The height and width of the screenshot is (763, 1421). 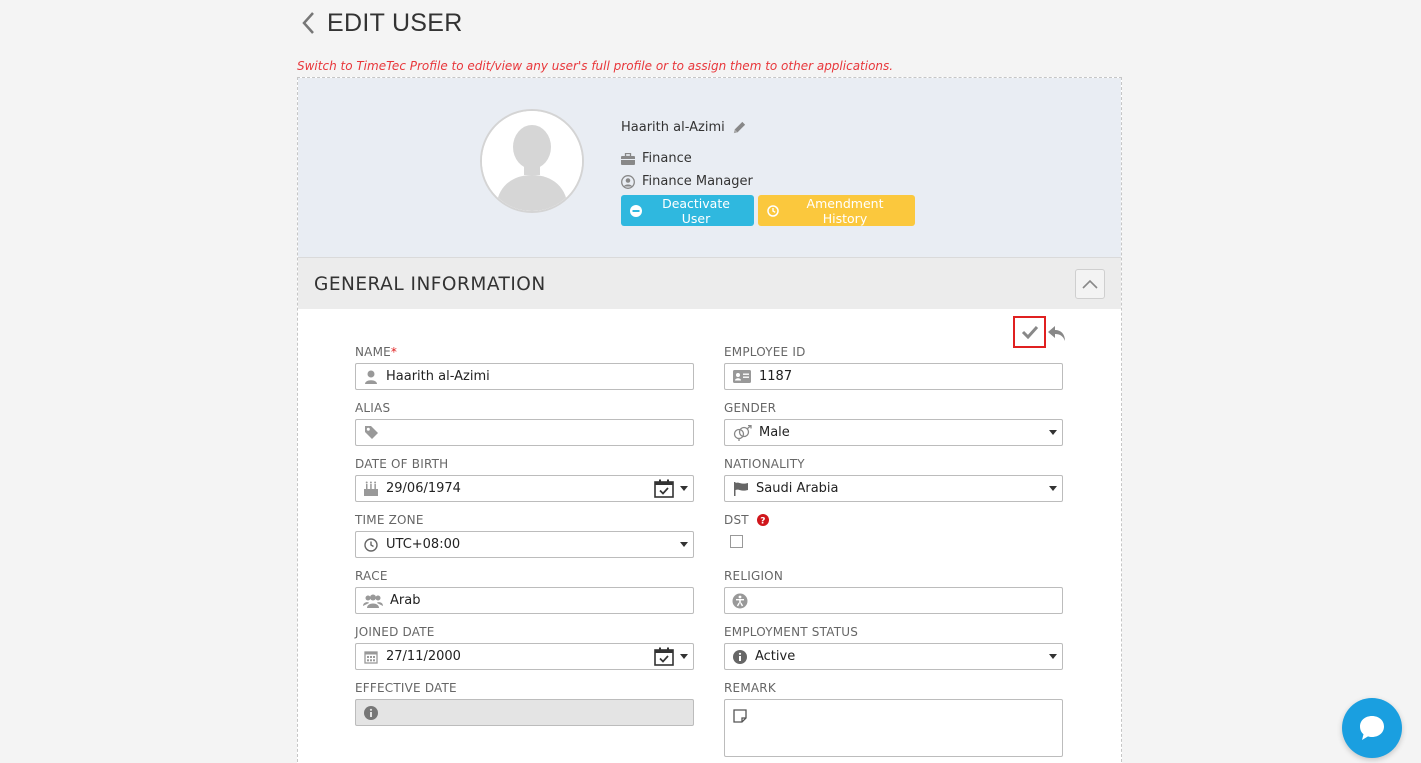 What do you see at coordinates (438, 376) in the screenshot?
I see `name-value: Haarith al-Azimi` at bounding box center [438, 376].